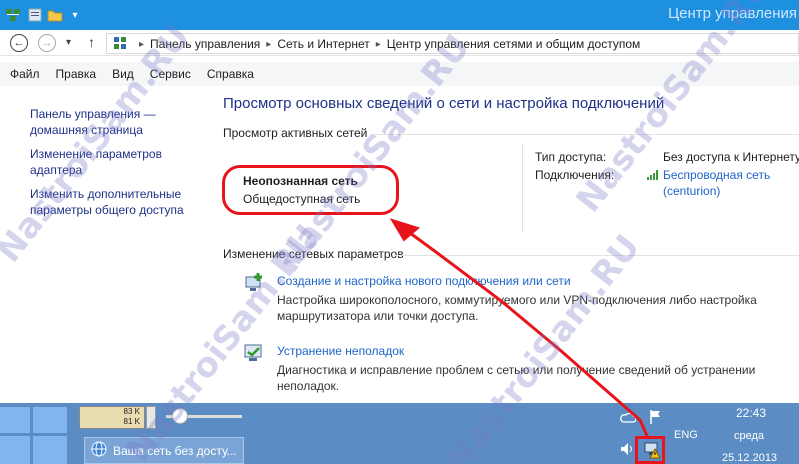 The image size is (799, 464). Describe the element at coordinates (99, 450) in the screenshot. I see `browser-globe-icon` at that location.